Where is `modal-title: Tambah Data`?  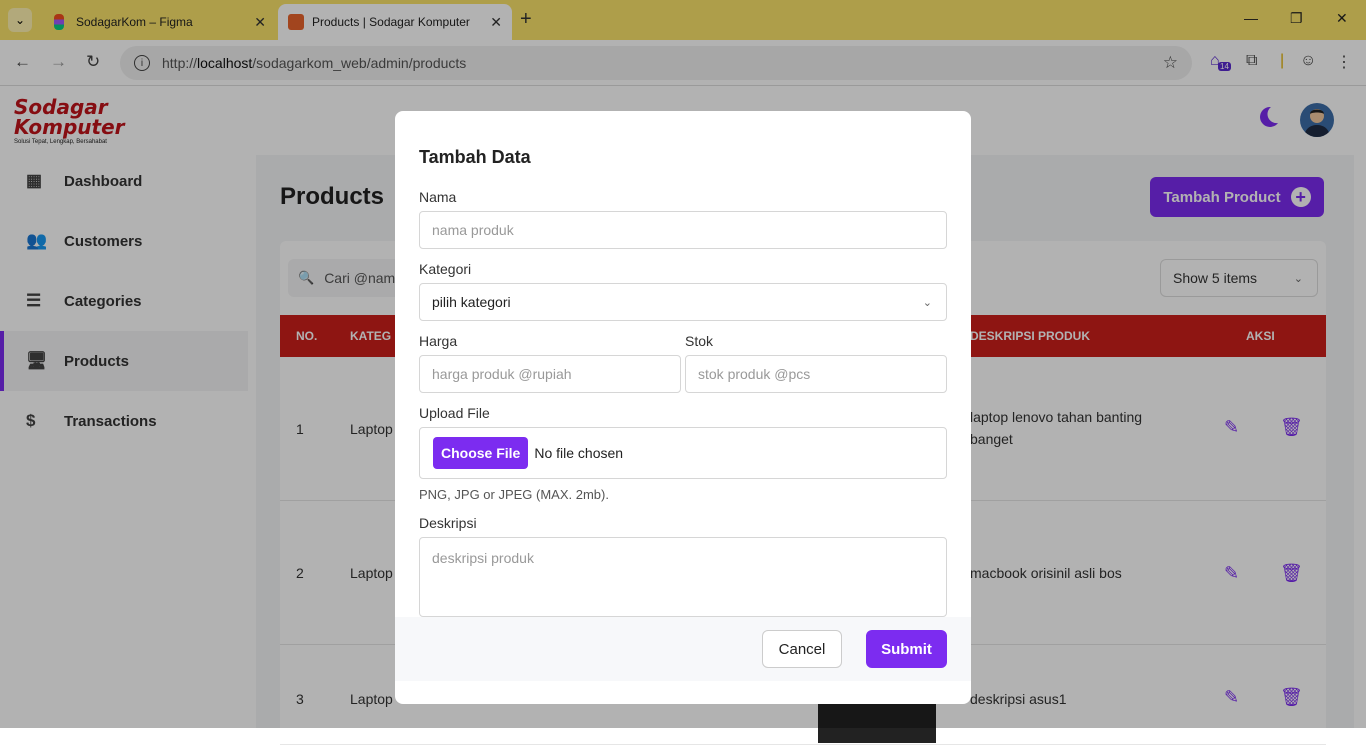 modal-title: Tambah Data is located at coordinates (475, 157).